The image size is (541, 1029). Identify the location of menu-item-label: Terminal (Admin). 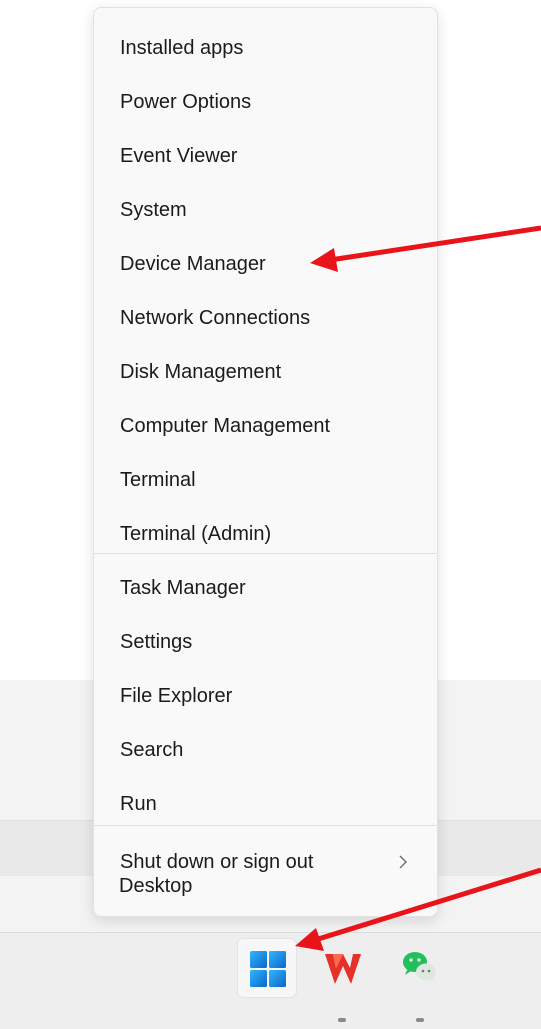
(196, 533).